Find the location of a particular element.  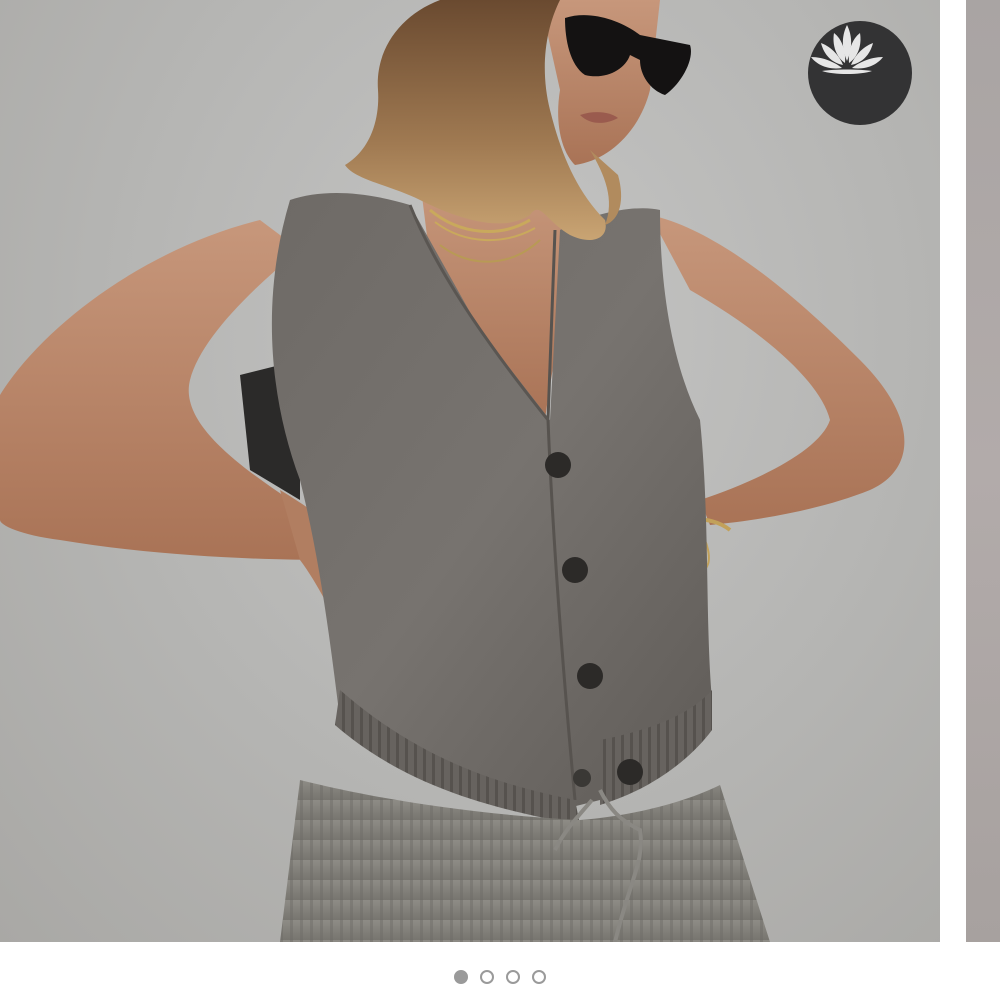

carousel-pagination is located at coordinates (500, 977).